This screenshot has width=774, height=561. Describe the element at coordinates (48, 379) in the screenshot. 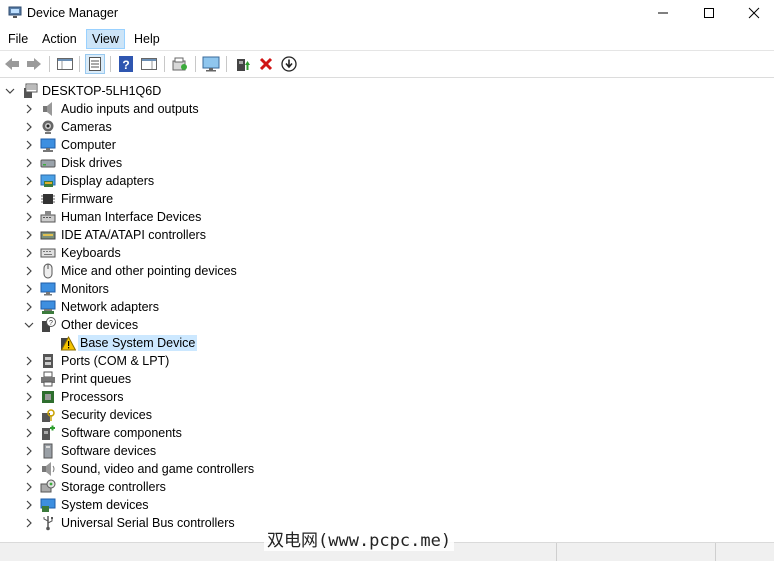

I see `printer-icon` at that location.